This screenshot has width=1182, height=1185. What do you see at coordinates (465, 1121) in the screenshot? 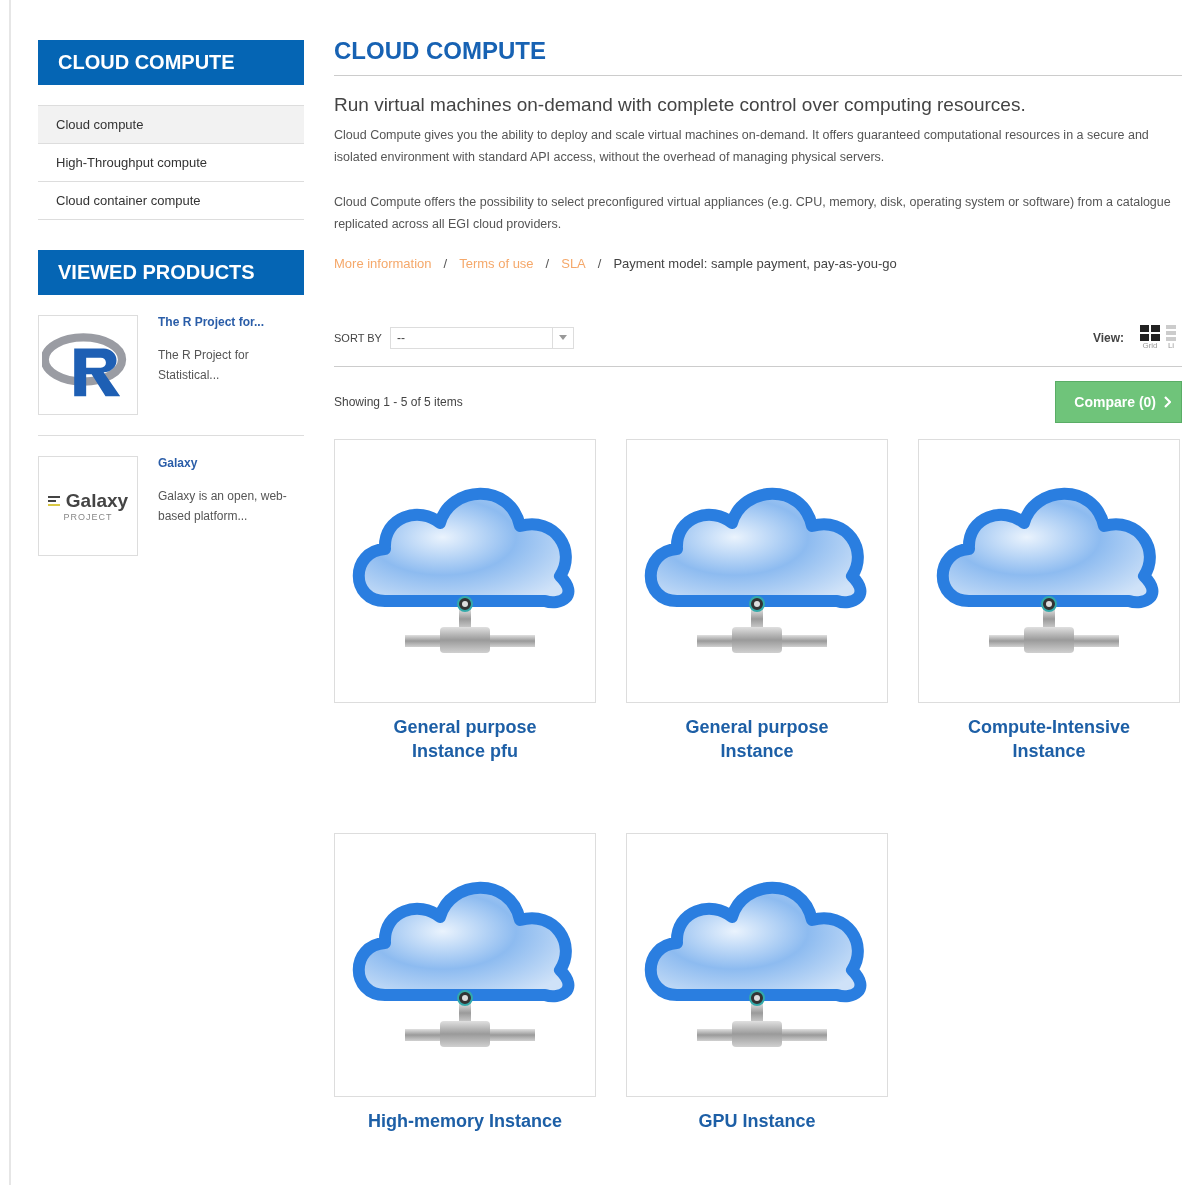
I see `product-name-link: High-memory Instance` at bounding box center [465, 1121].